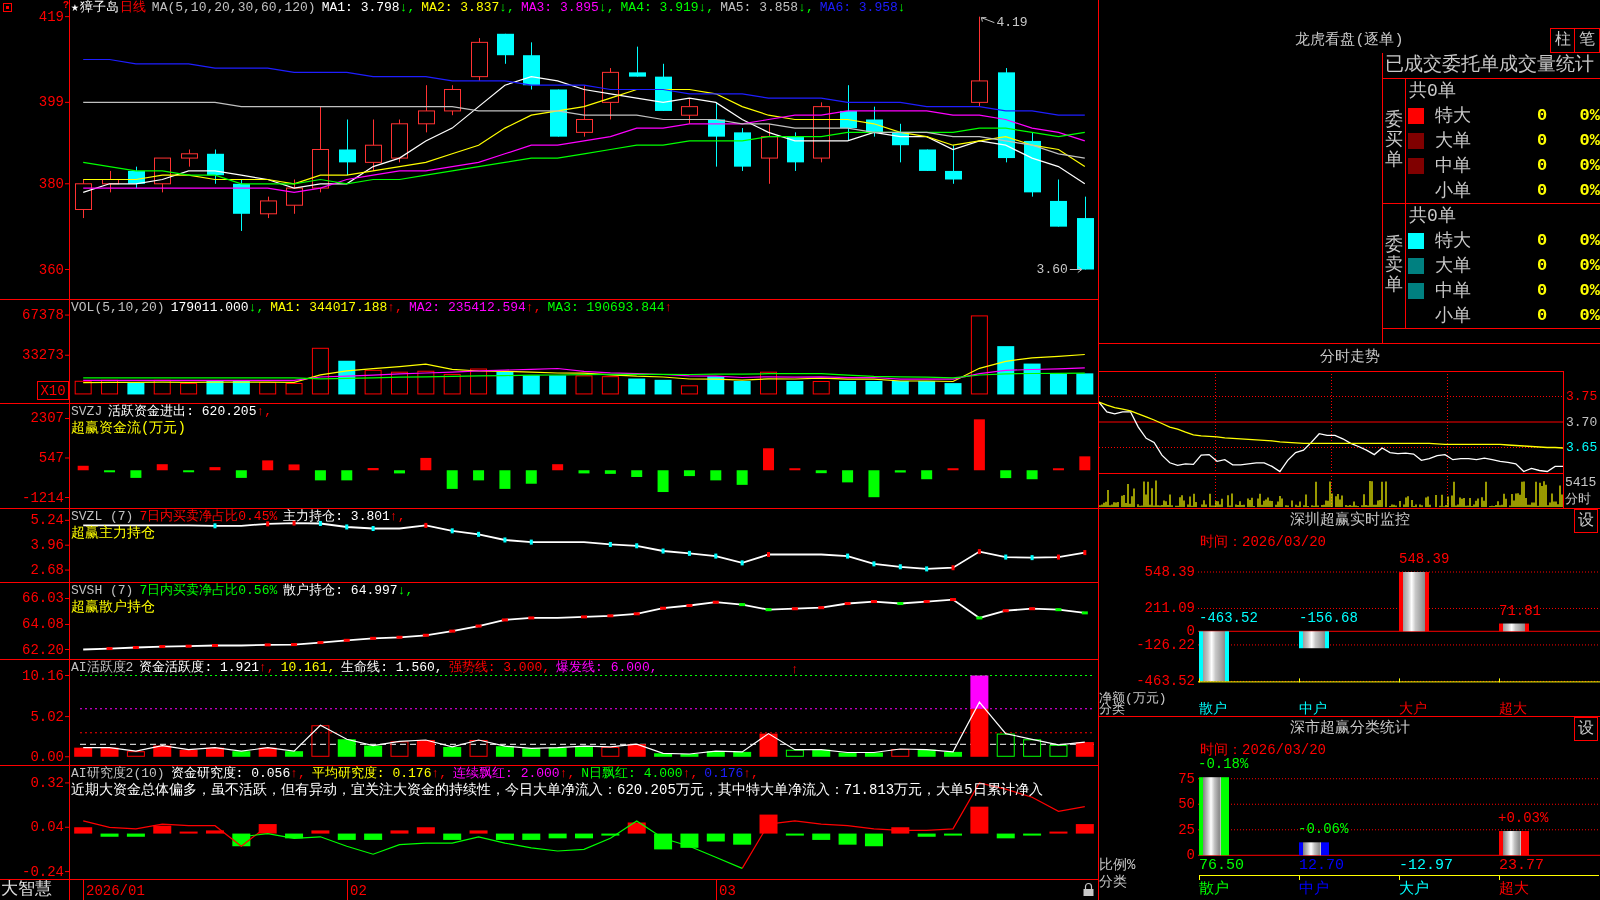 The image size is (1600, 900). Describe the element at coordinates (47, 716) in the screenshot. I see `axis-label: 5.02` at that location.